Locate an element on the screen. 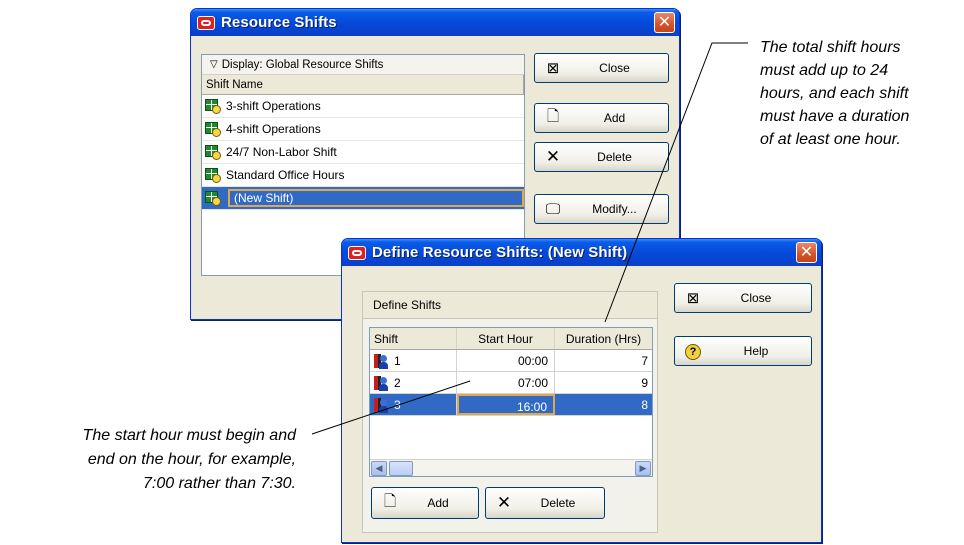 The height and width of the screenshot is (545, 964). add-shift-button: 🗋 Add is located at coordinates (425, 503).